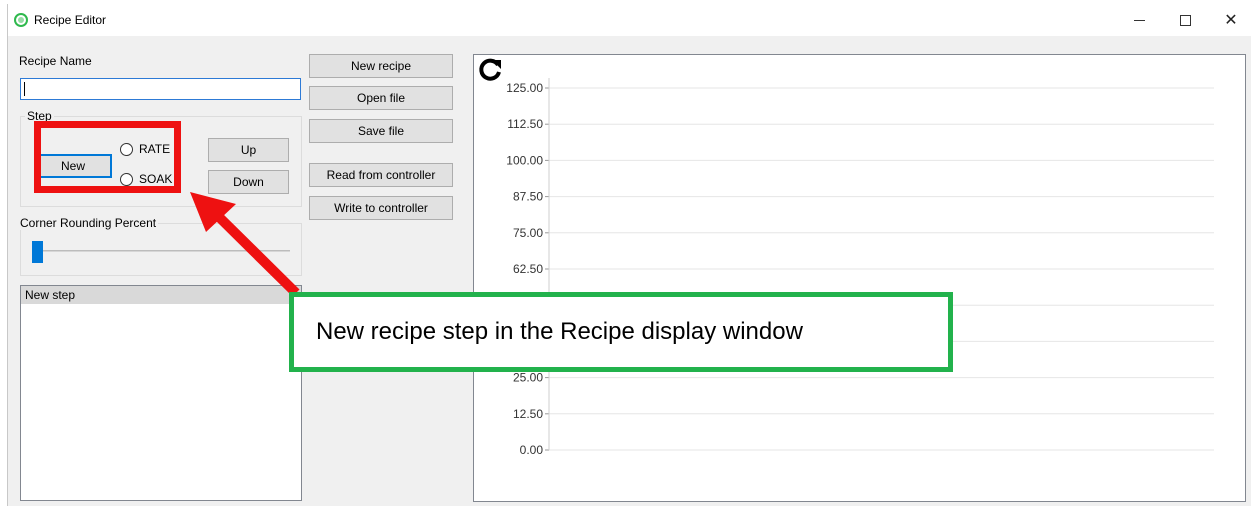  What do you see at coordinates (381, 131) in the screenshot?
I see `save-file-button: Save file` at bounding box center [381, 131].